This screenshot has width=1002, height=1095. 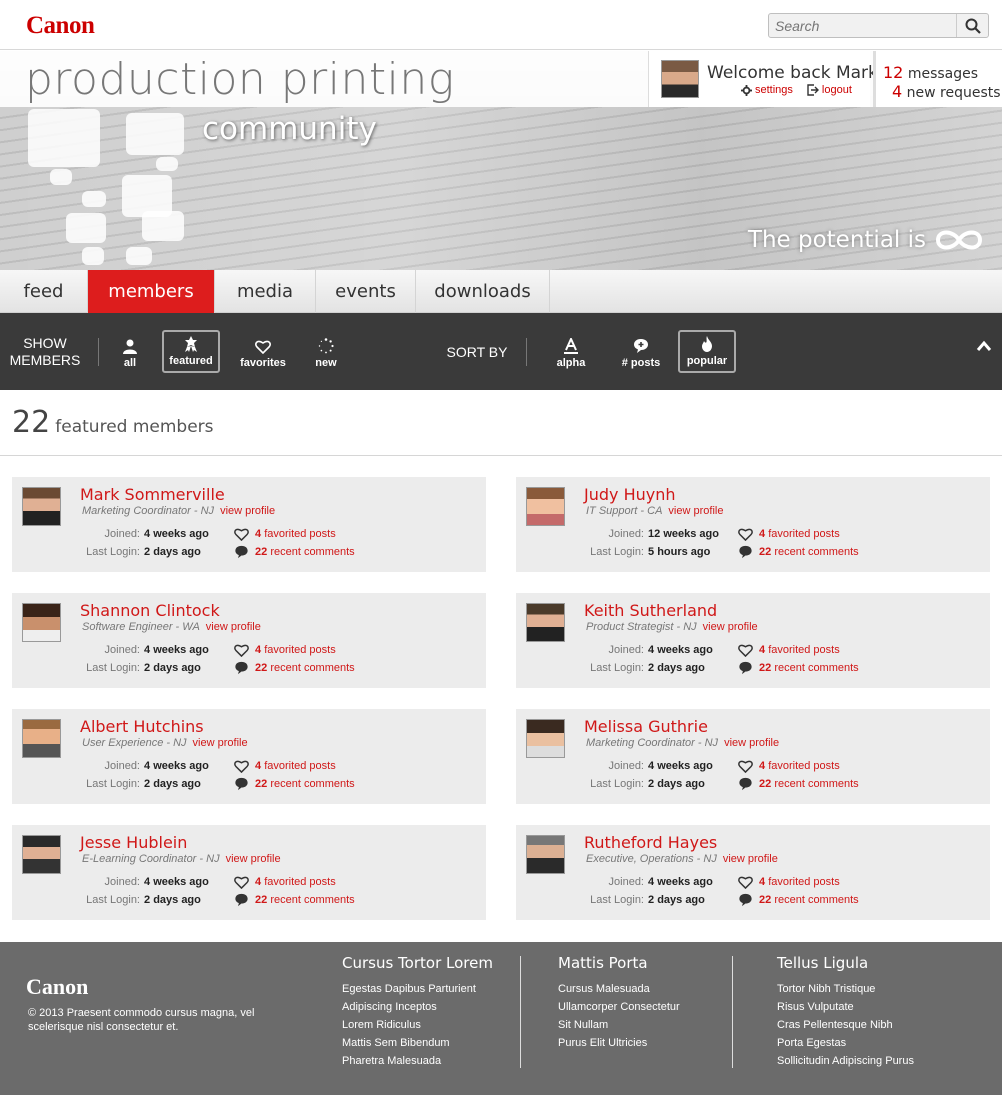 What do you see at coordinates (133, 842) in the screenshot?
I see `member-name: Jesse Hublein` at bounding box center [133, 842].